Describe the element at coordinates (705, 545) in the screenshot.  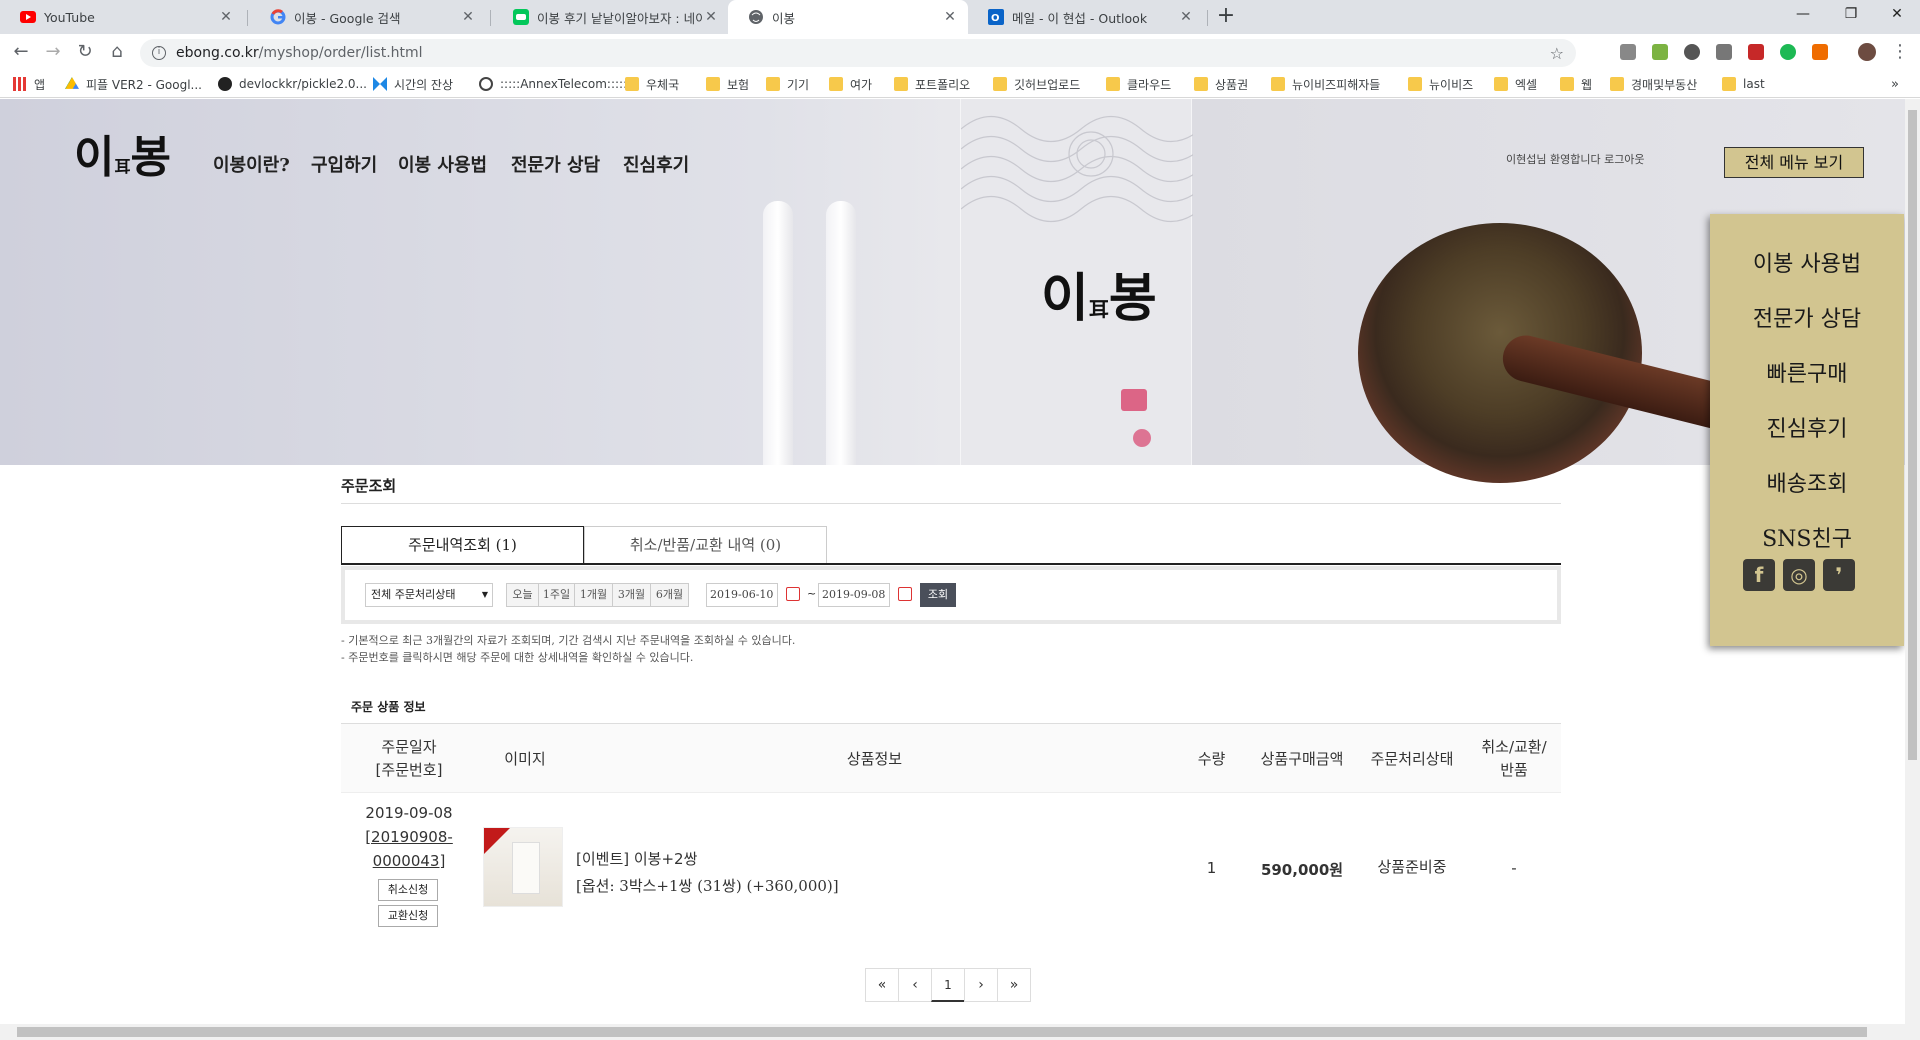
I see `tab-cancel-history: 취소/반품/교환 내역 (0)` at that location.